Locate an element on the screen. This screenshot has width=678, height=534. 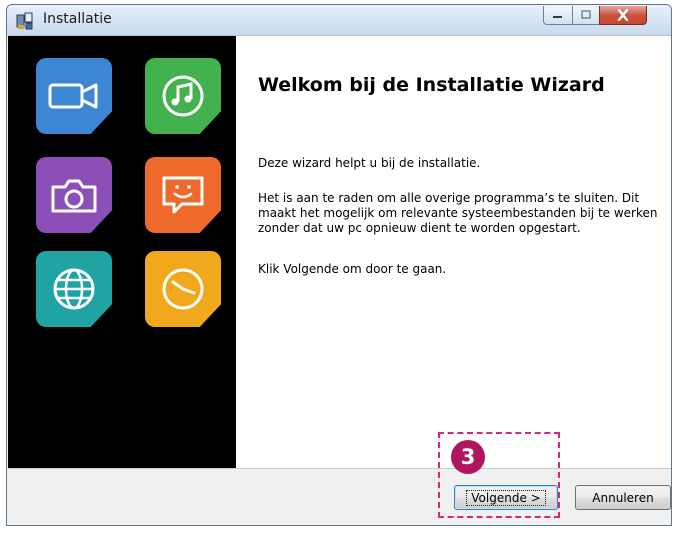
tile-photo is located at coordinates (74, 195).